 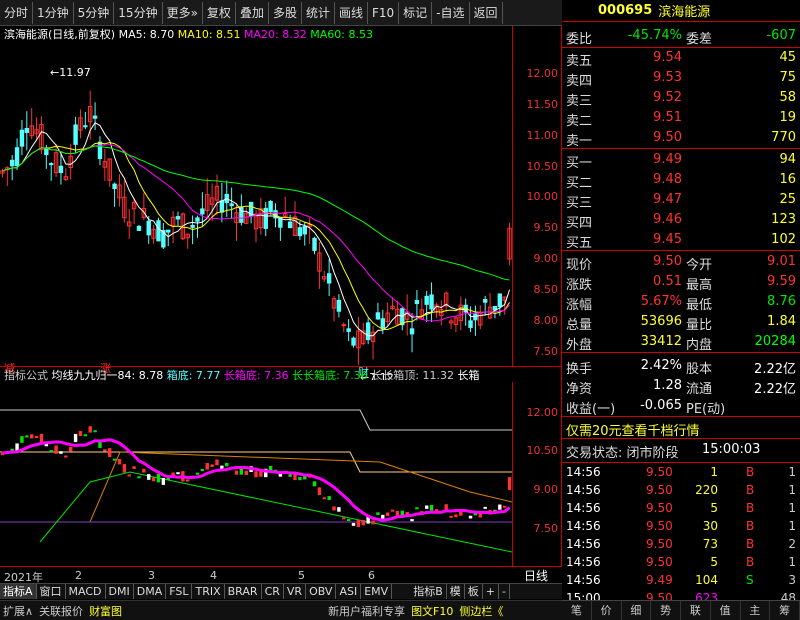 What do you see at coordinates (94, 12) in the screenshot?
I see `toolbar-item: 5分钟` at bounding box center [94, 12].